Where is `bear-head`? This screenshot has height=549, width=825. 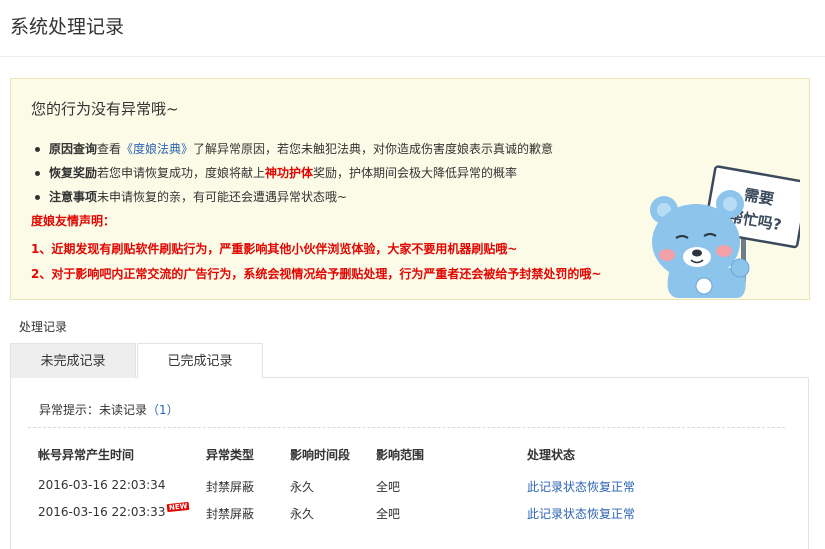
bear-head is located at coordinates (696, 242).